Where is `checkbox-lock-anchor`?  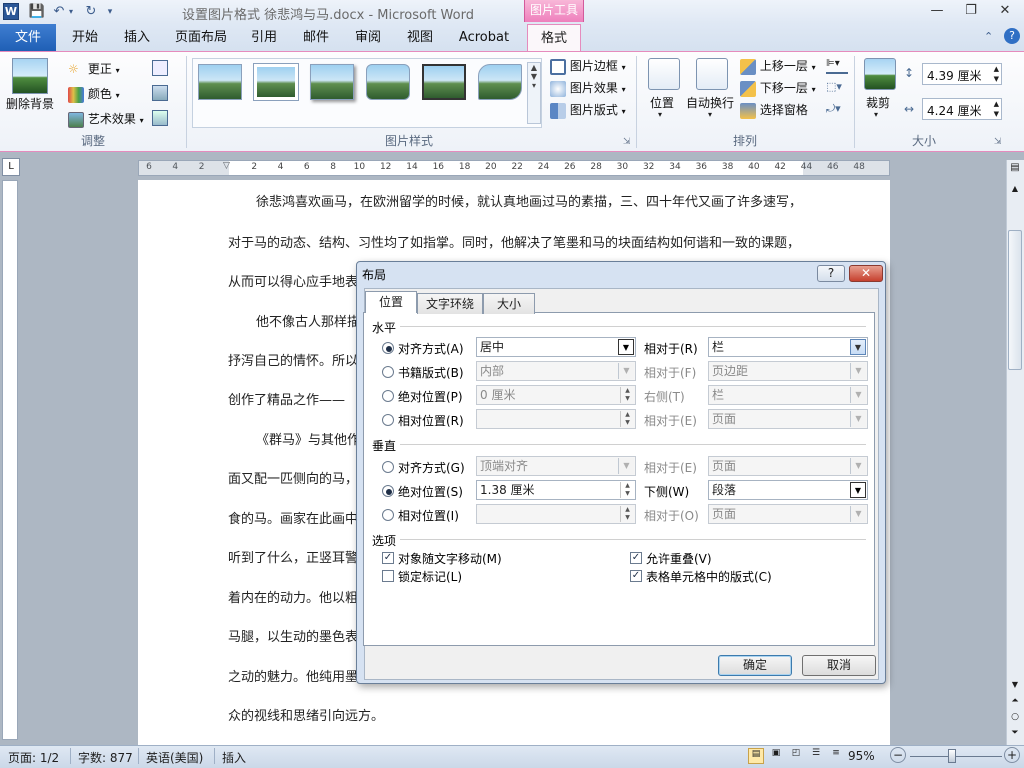
checkbox-lock-anchor is located at coordinates (388, 576).